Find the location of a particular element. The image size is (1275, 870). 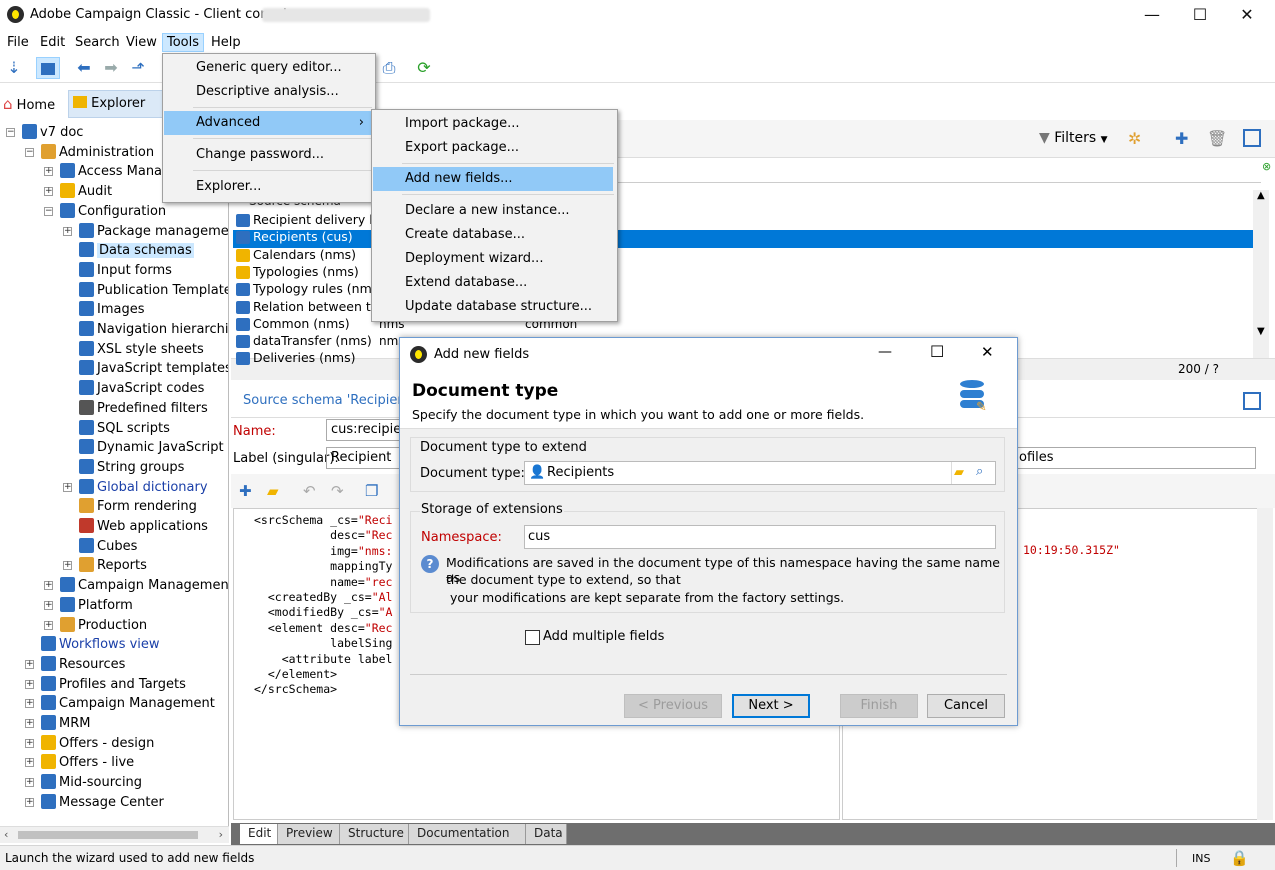

list-row: Deliveries (nms) is located at coordinates (296, 358).